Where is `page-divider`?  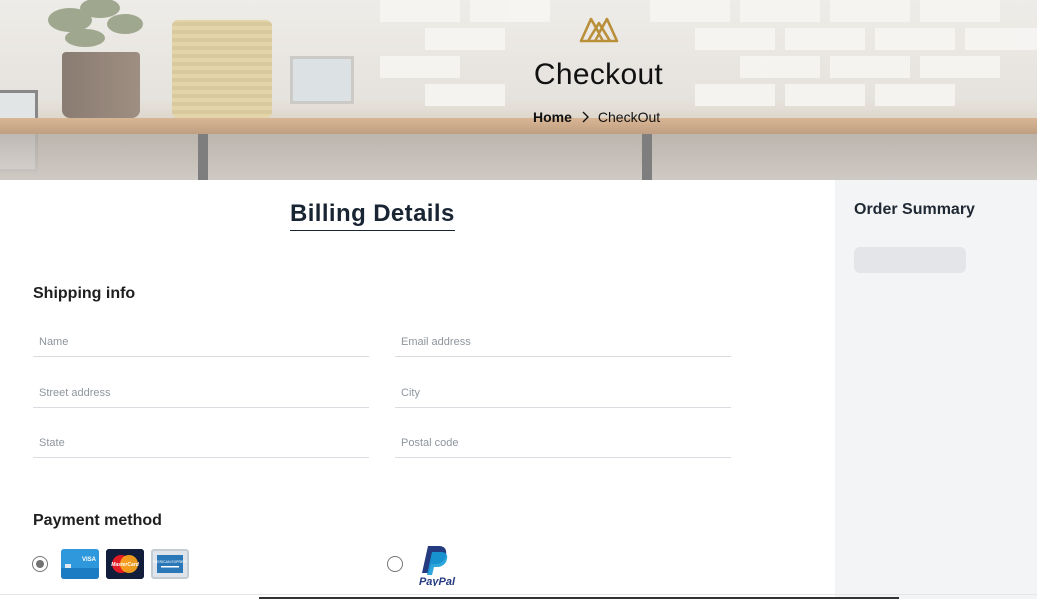 page-divider is located at coordinates (518, 594).